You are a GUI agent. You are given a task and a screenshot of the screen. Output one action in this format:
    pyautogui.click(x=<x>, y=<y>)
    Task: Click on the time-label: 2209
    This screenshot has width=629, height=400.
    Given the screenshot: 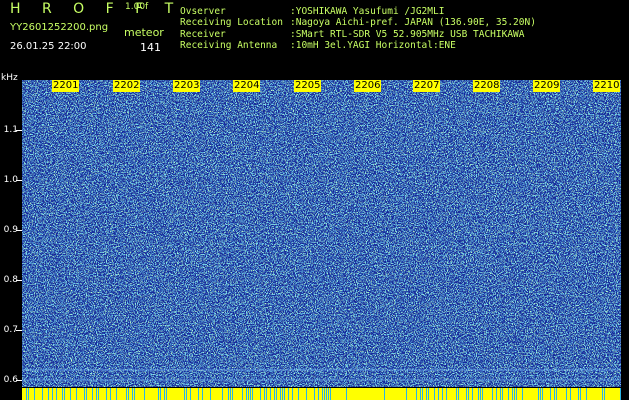 What is the action you would take?
    pyautogui.click(x=547, y=86)
    